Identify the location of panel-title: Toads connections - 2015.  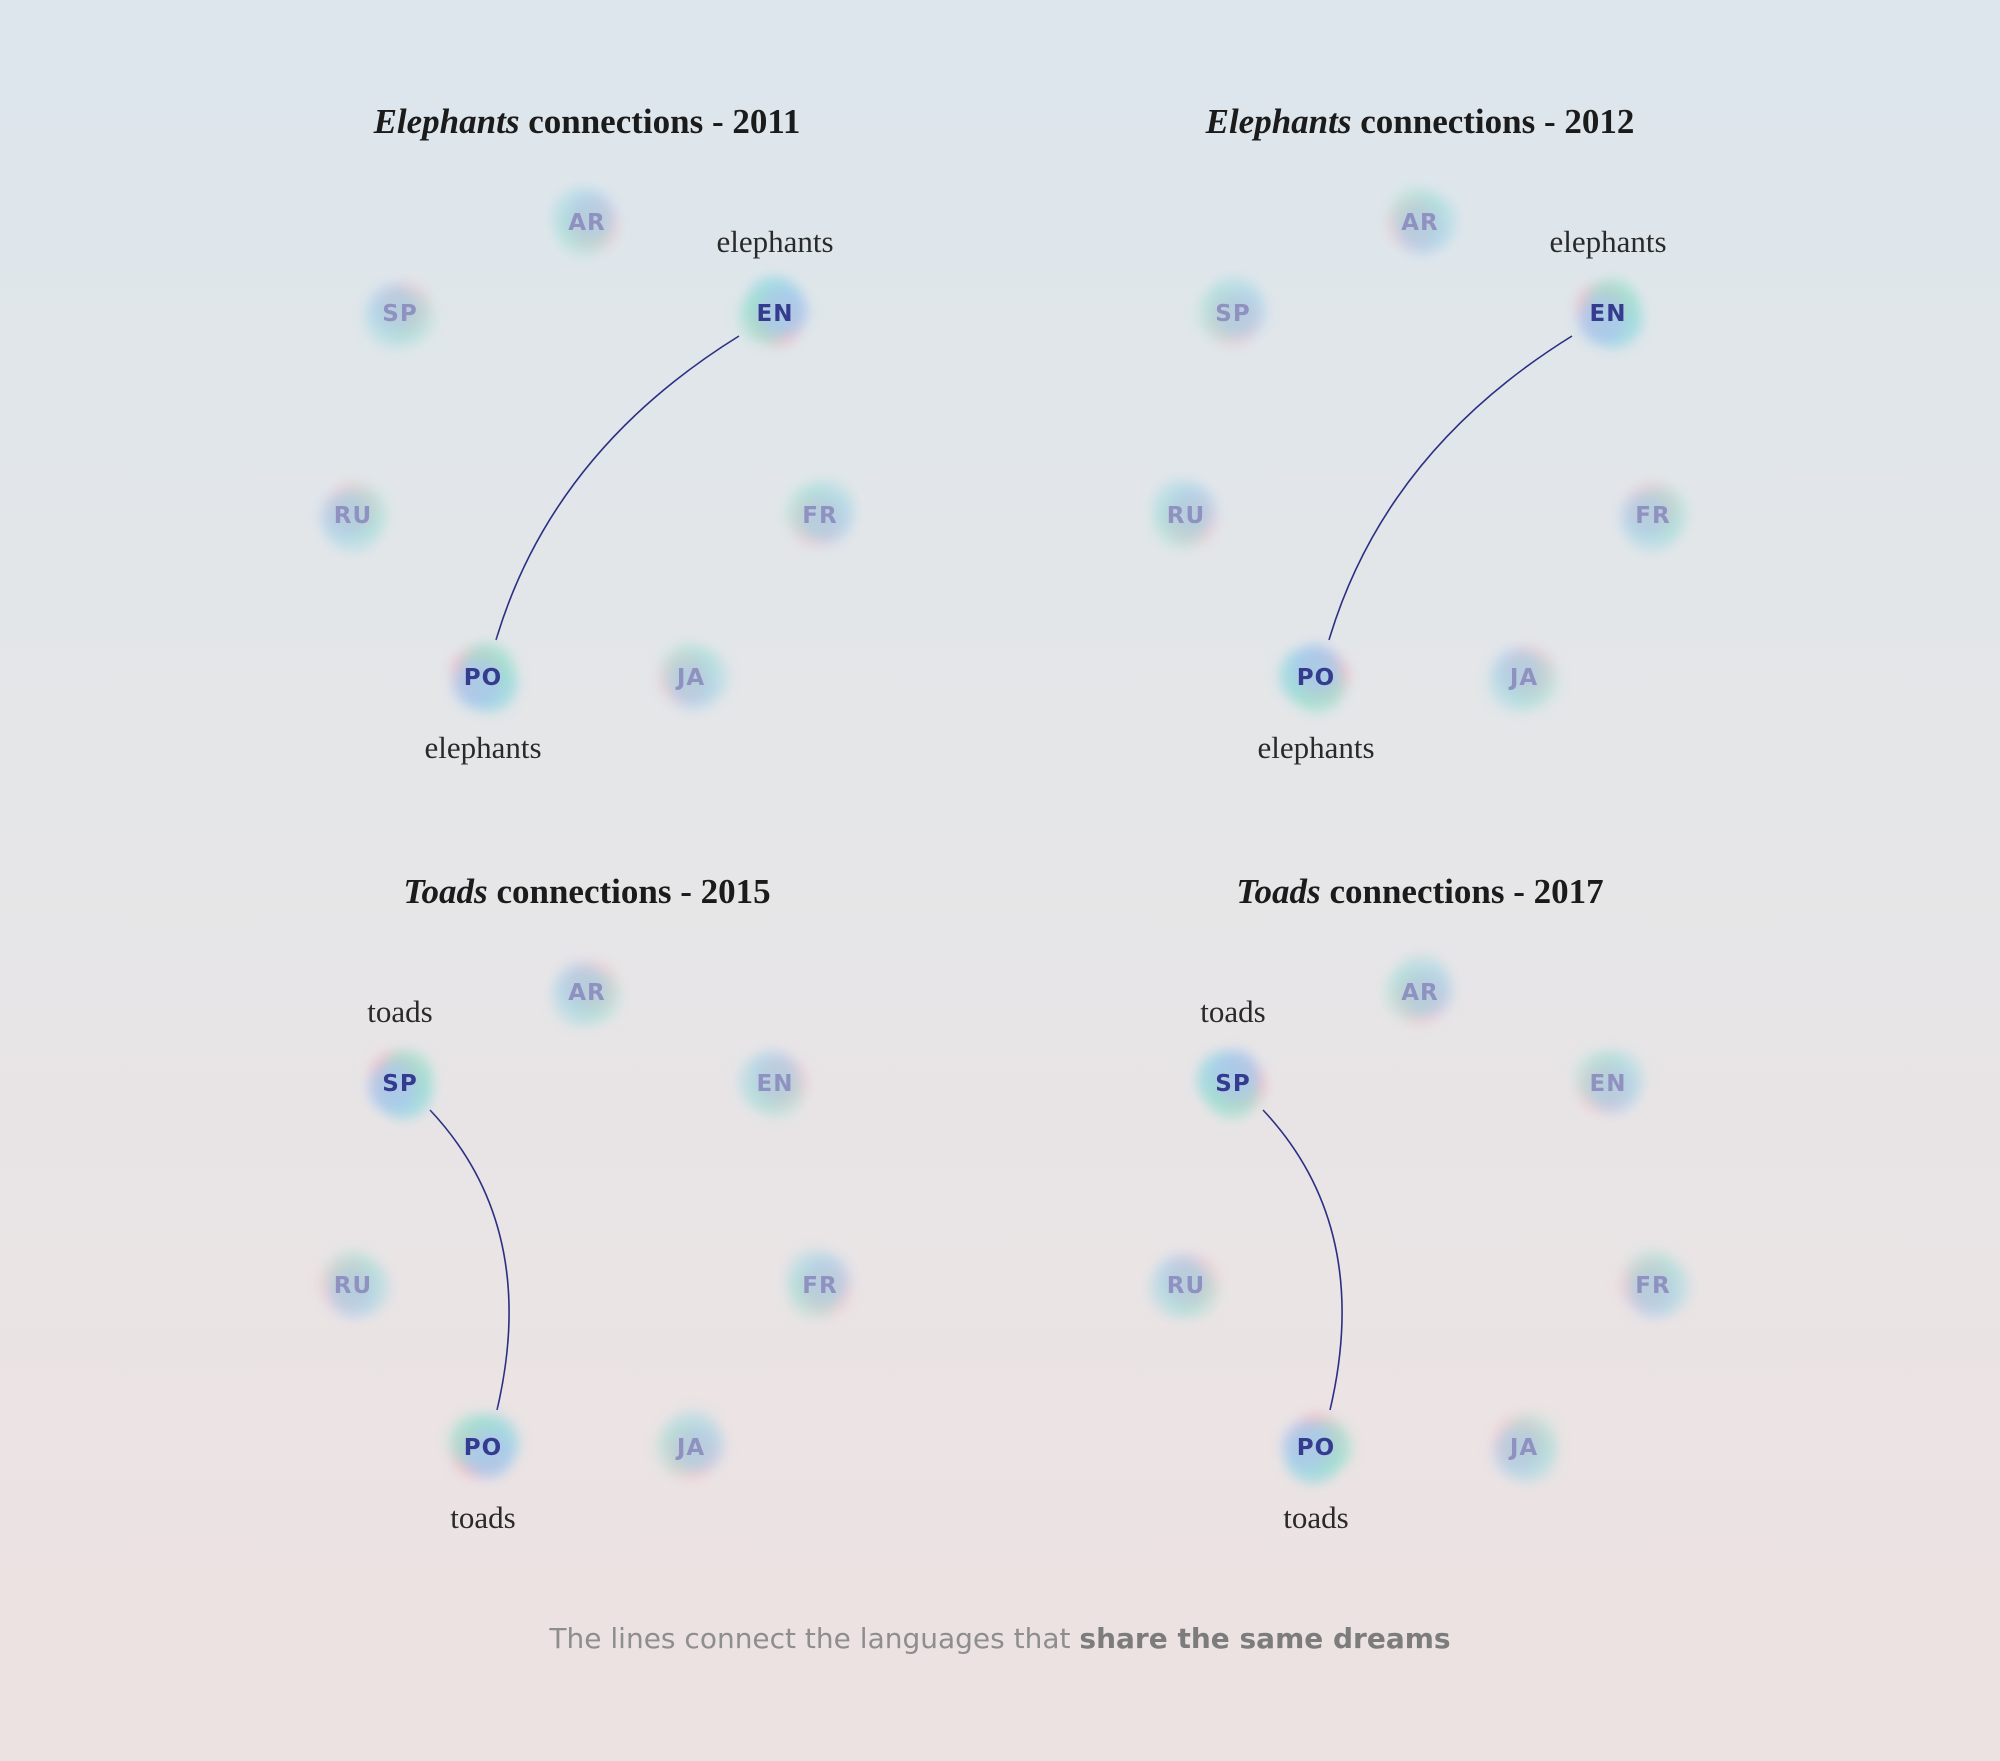
(586, 891).